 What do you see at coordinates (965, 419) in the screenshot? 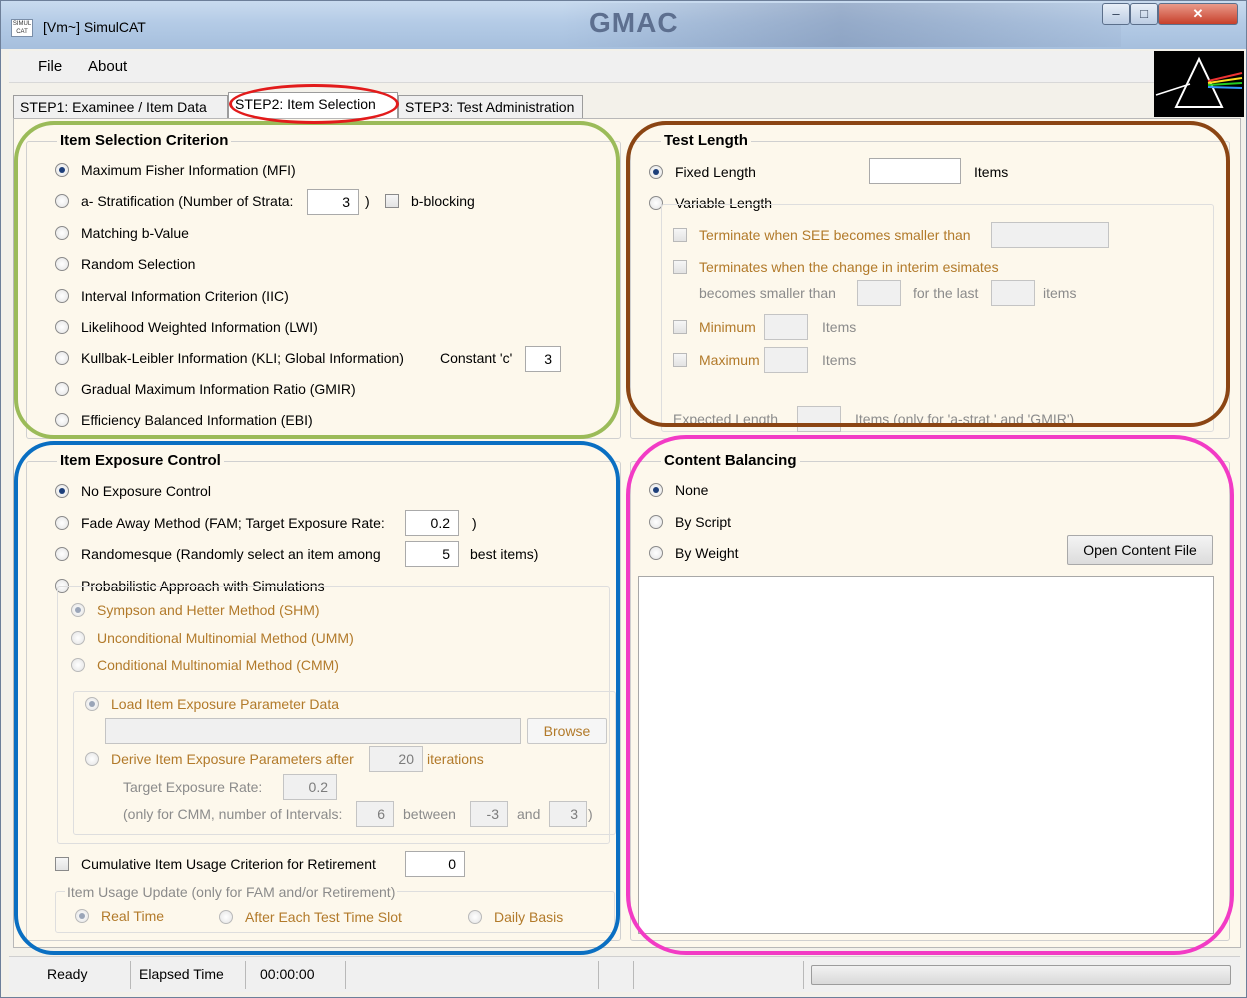
I see `expected-length-note: Items (only for 'a-strat.' and 'GMIR')` at bounding box center [965, 419].